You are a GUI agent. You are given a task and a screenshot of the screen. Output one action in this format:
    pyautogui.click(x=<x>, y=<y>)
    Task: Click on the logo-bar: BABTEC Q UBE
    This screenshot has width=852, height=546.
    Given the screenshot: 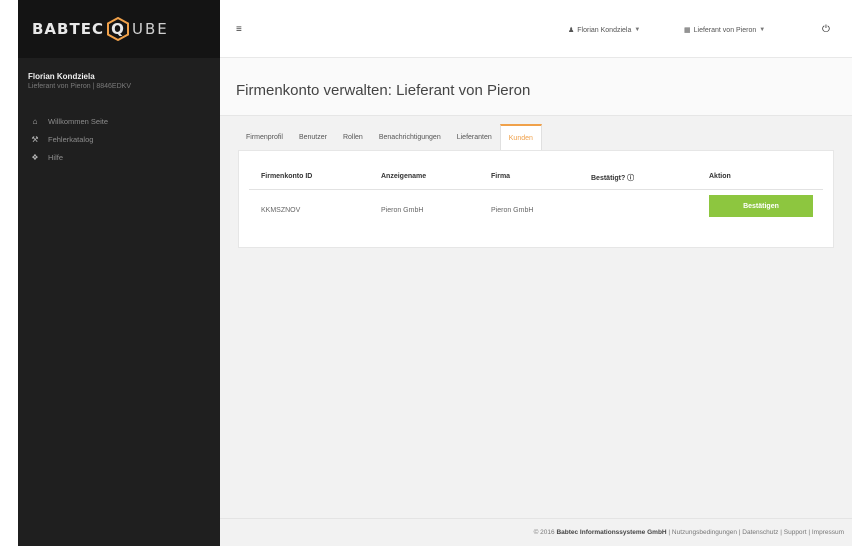 What is the action you would take?
    pyautogui.click(x=119, y=29)
    